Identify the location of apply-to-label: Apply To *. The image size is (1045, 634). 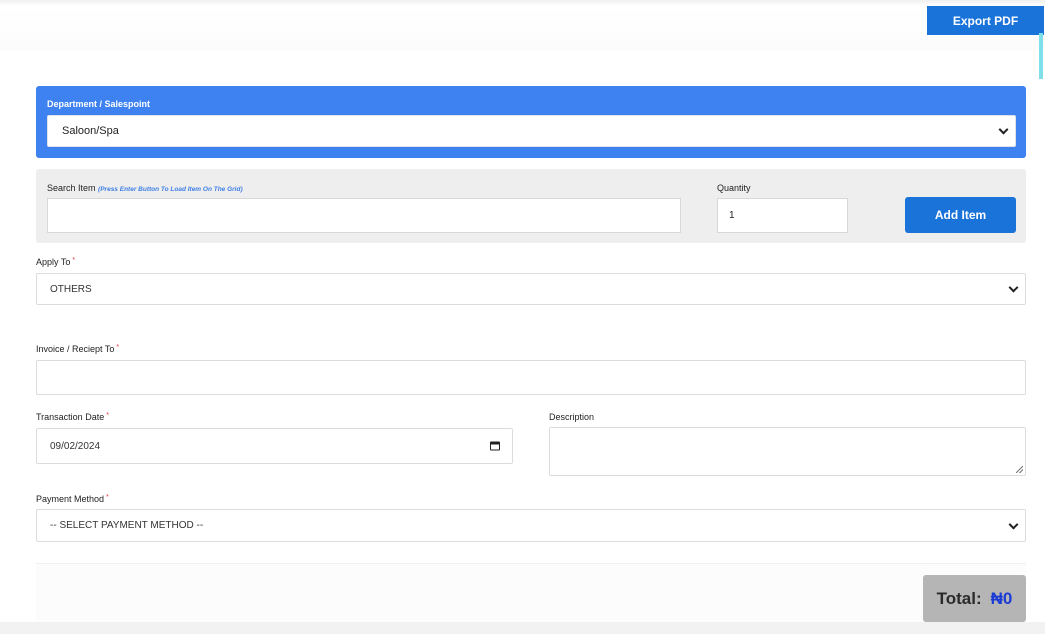
(55, 262).